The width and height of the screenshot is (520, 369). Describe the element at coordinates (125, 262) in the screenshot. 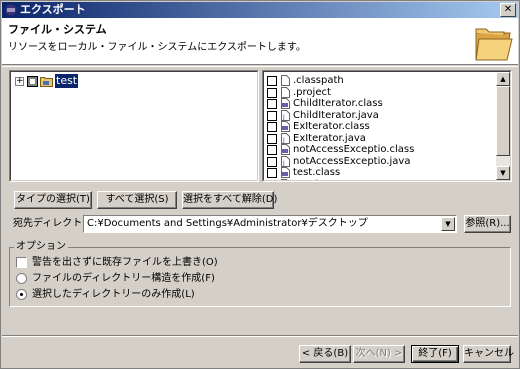

I see `overwrite-label: 警告を出さずに既存ファイルを上書き(O)` at that location.